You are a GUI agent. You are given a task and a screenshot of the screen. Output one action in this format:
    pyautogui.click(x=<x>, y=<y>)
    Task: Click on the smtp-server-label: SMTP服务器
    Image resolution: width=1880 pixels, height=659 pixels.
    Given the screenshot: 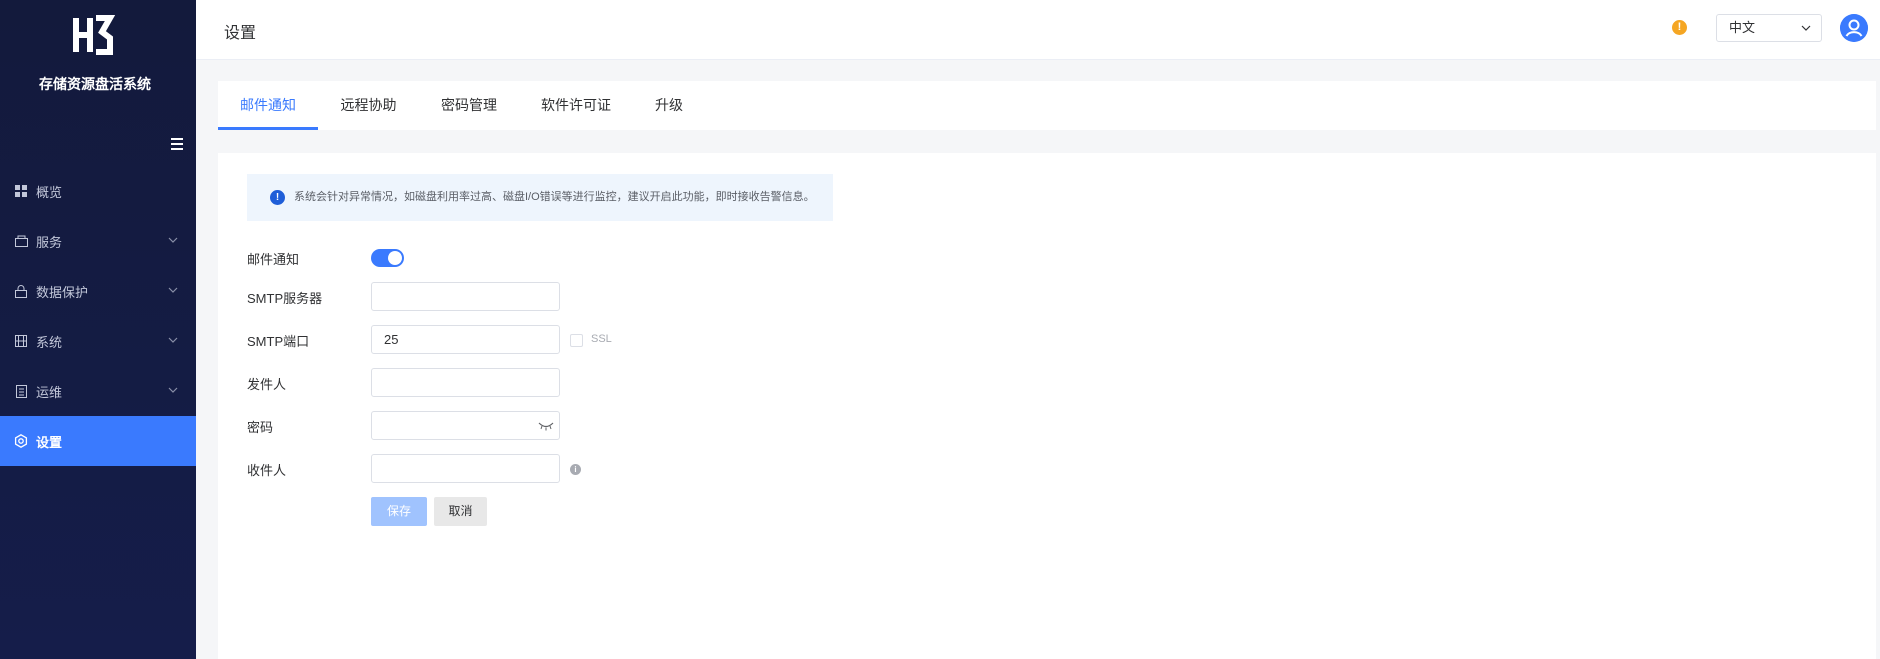 What is the action you would take?
    pyautogui.click(x=285, y=298)
    